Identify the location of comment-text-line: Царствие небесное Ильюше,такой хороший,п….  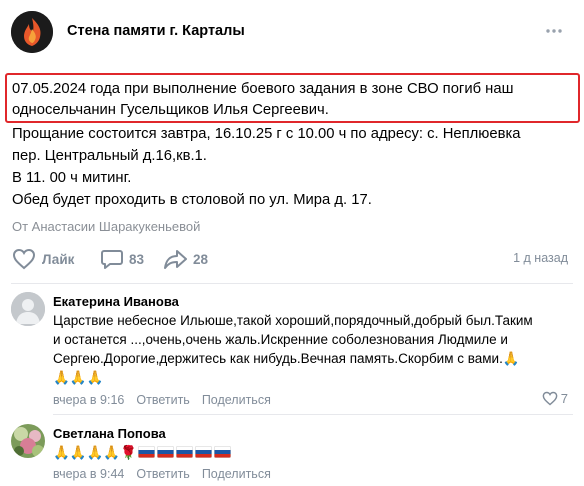
(293, 320).